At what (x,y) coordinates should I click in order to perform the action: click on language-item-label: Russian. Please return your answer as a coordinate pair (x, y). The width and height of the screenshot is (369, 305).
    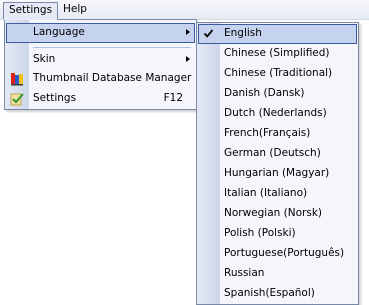
    Looking at the image, I should click on (244, 273).